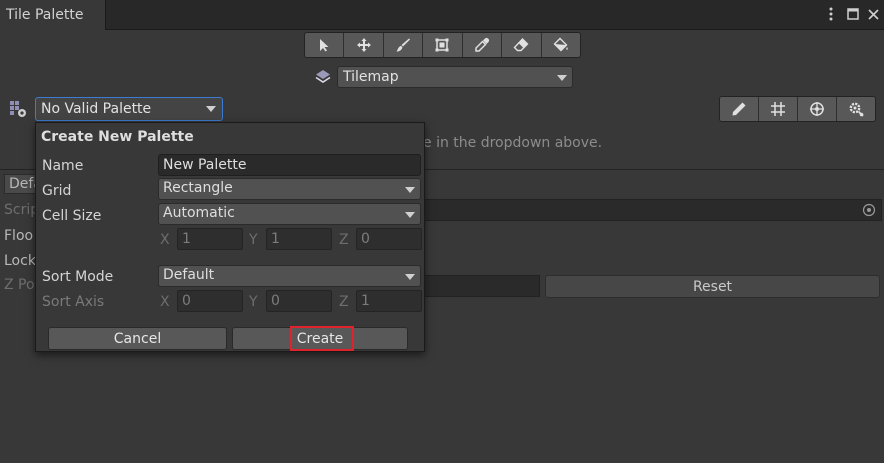  I want to click on sort-axis-z-label: Z, so click(344, 302).